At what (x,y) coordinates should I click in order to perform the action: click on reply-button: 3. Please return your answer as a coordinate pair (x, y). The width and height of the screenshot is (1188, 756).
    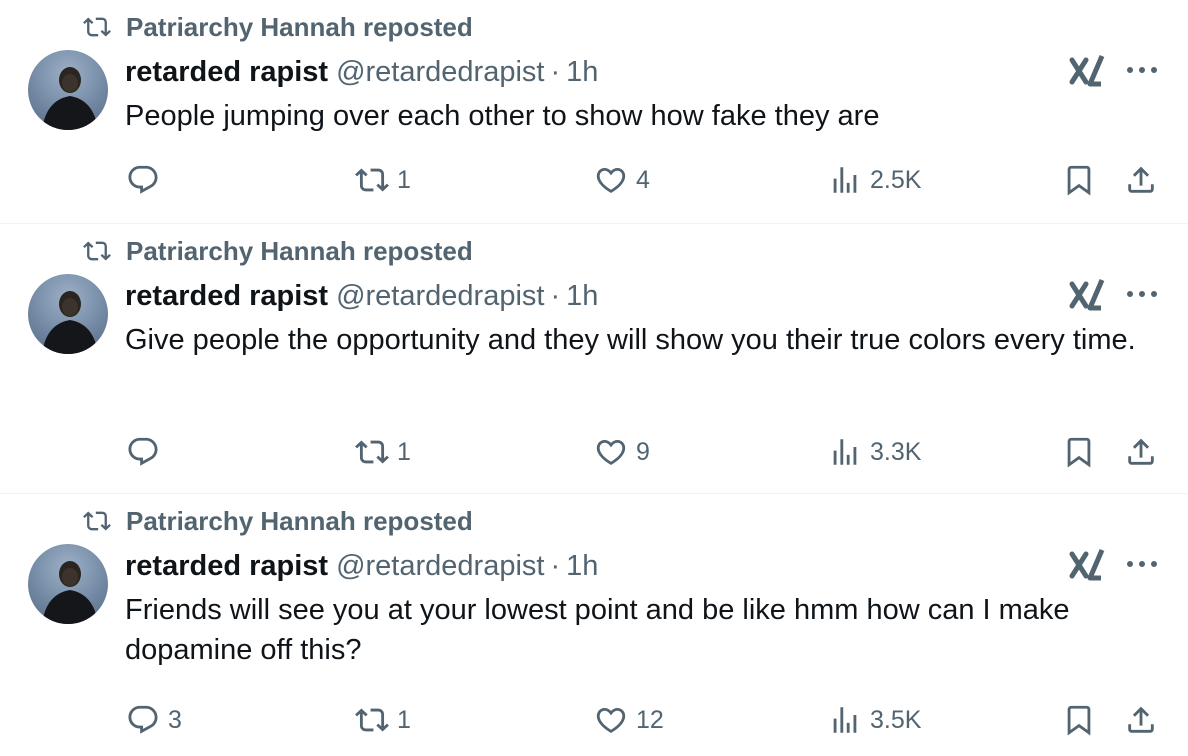
    Looking at the image, I should click on (154, 720).